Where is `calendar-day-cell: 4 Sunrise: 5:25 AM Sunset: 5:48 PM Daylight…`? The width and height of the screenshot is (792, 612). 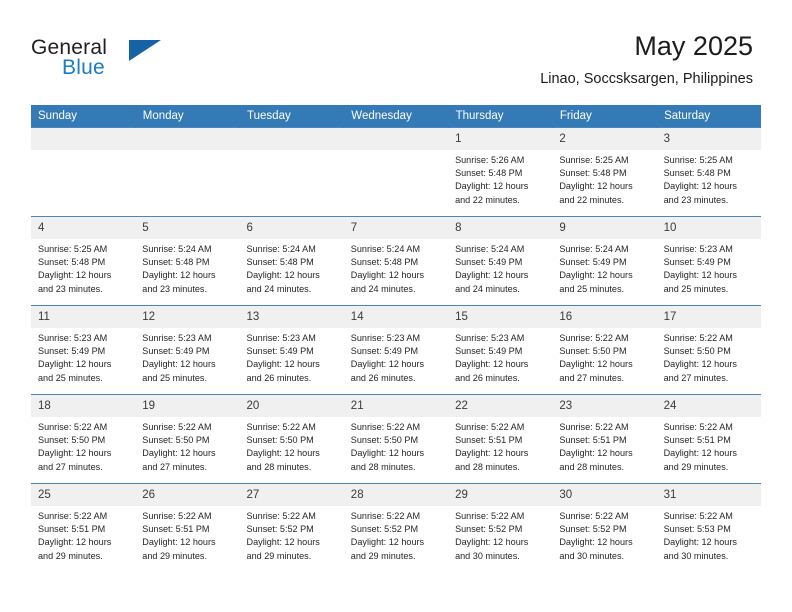
calendar-day-cell: 4 Sunrise: 5:25 AM Sunset: 5:48 PM Daylight… is located at coordinates (83, 261).